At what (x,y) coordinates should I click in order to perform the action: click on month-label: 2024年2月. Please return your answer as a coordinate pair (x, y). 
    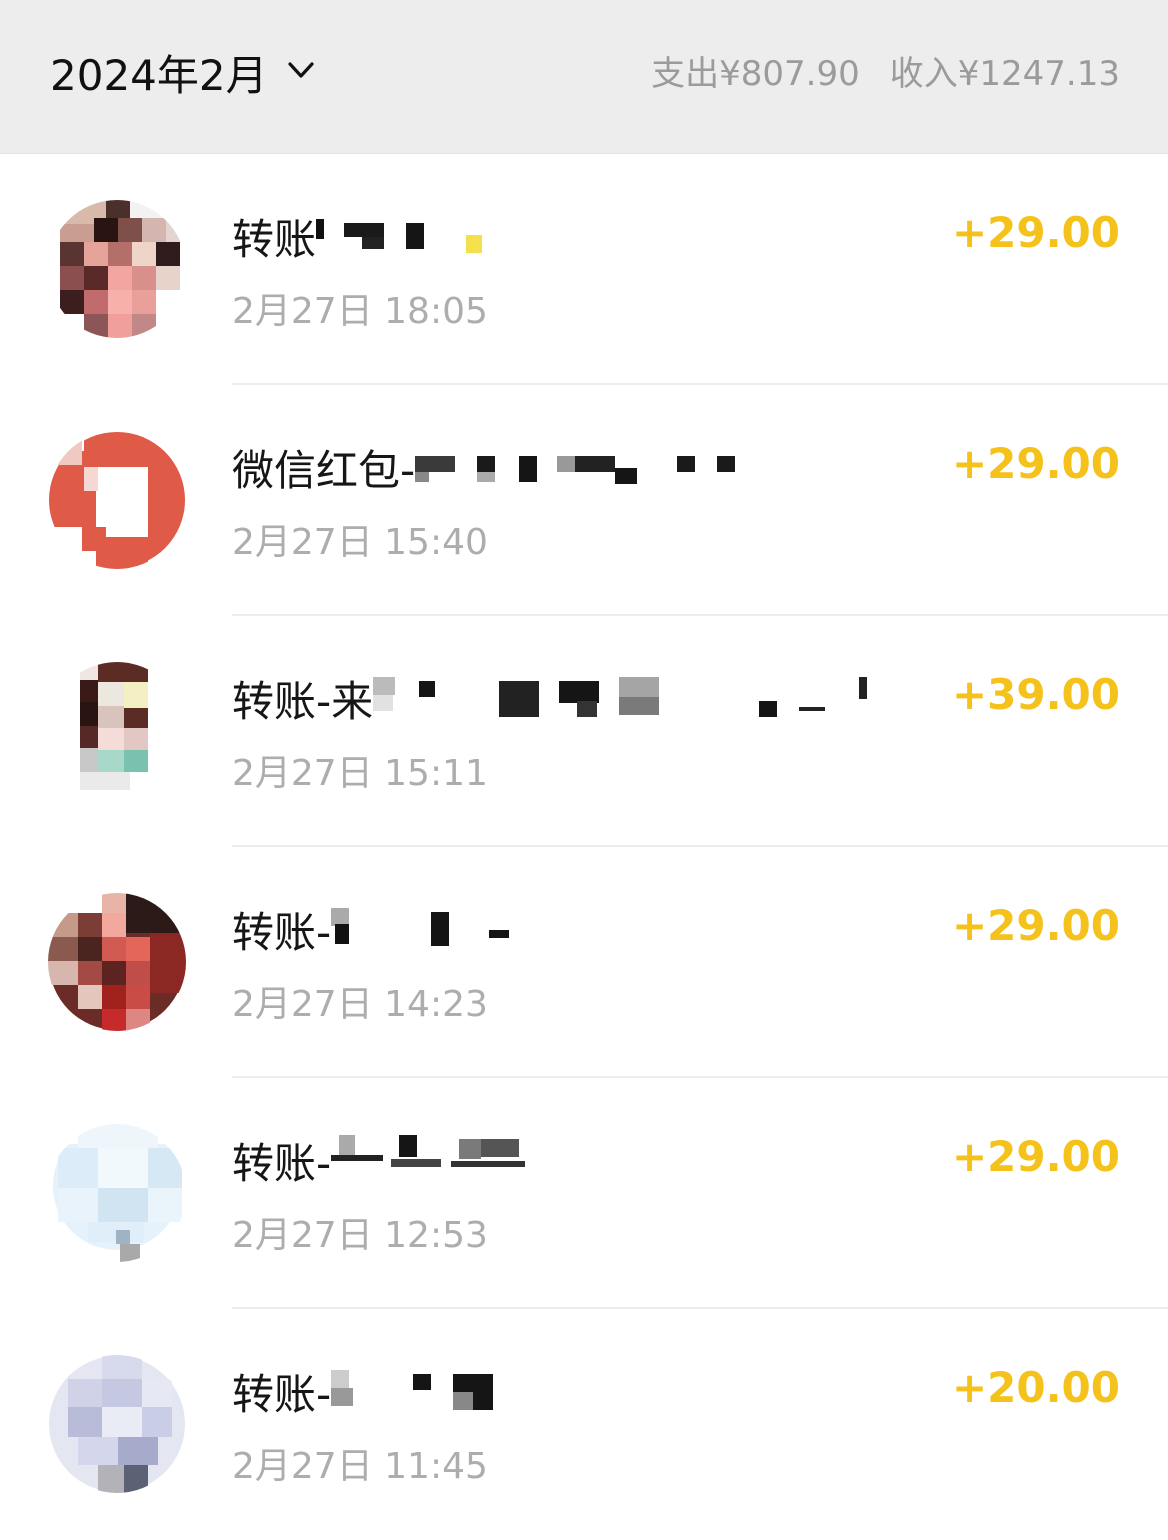
    Looking at the image, I should click on (159, 75).